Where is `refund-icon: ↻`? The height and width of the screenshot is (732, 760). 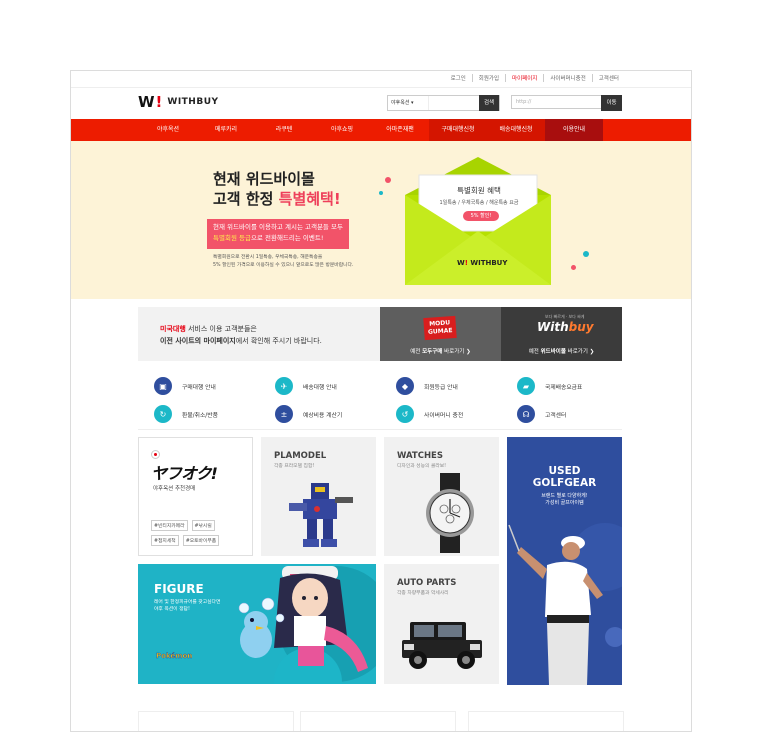 refund-icon: ↻ is located at coordinates (163, 414).